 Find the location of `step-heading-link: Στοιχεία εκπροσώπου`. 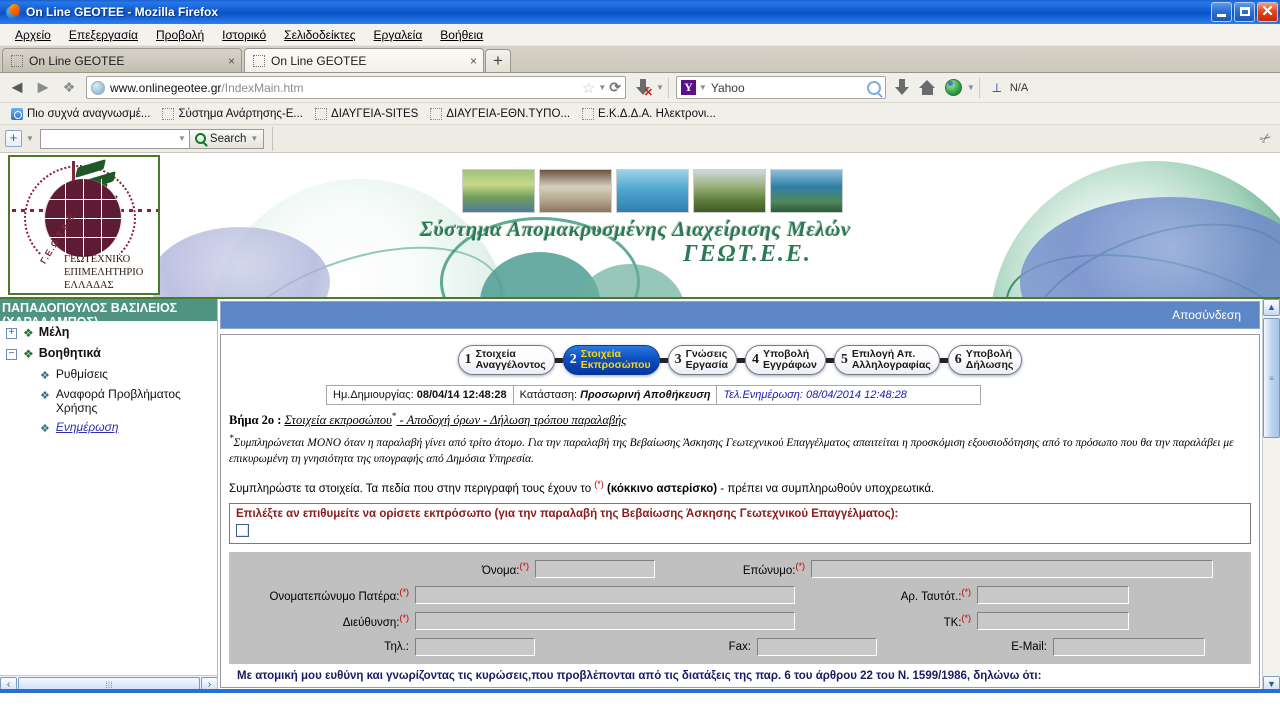

step-heading-link: Στοιχεία εκπροσώπου is located at coordinates (338, 420).